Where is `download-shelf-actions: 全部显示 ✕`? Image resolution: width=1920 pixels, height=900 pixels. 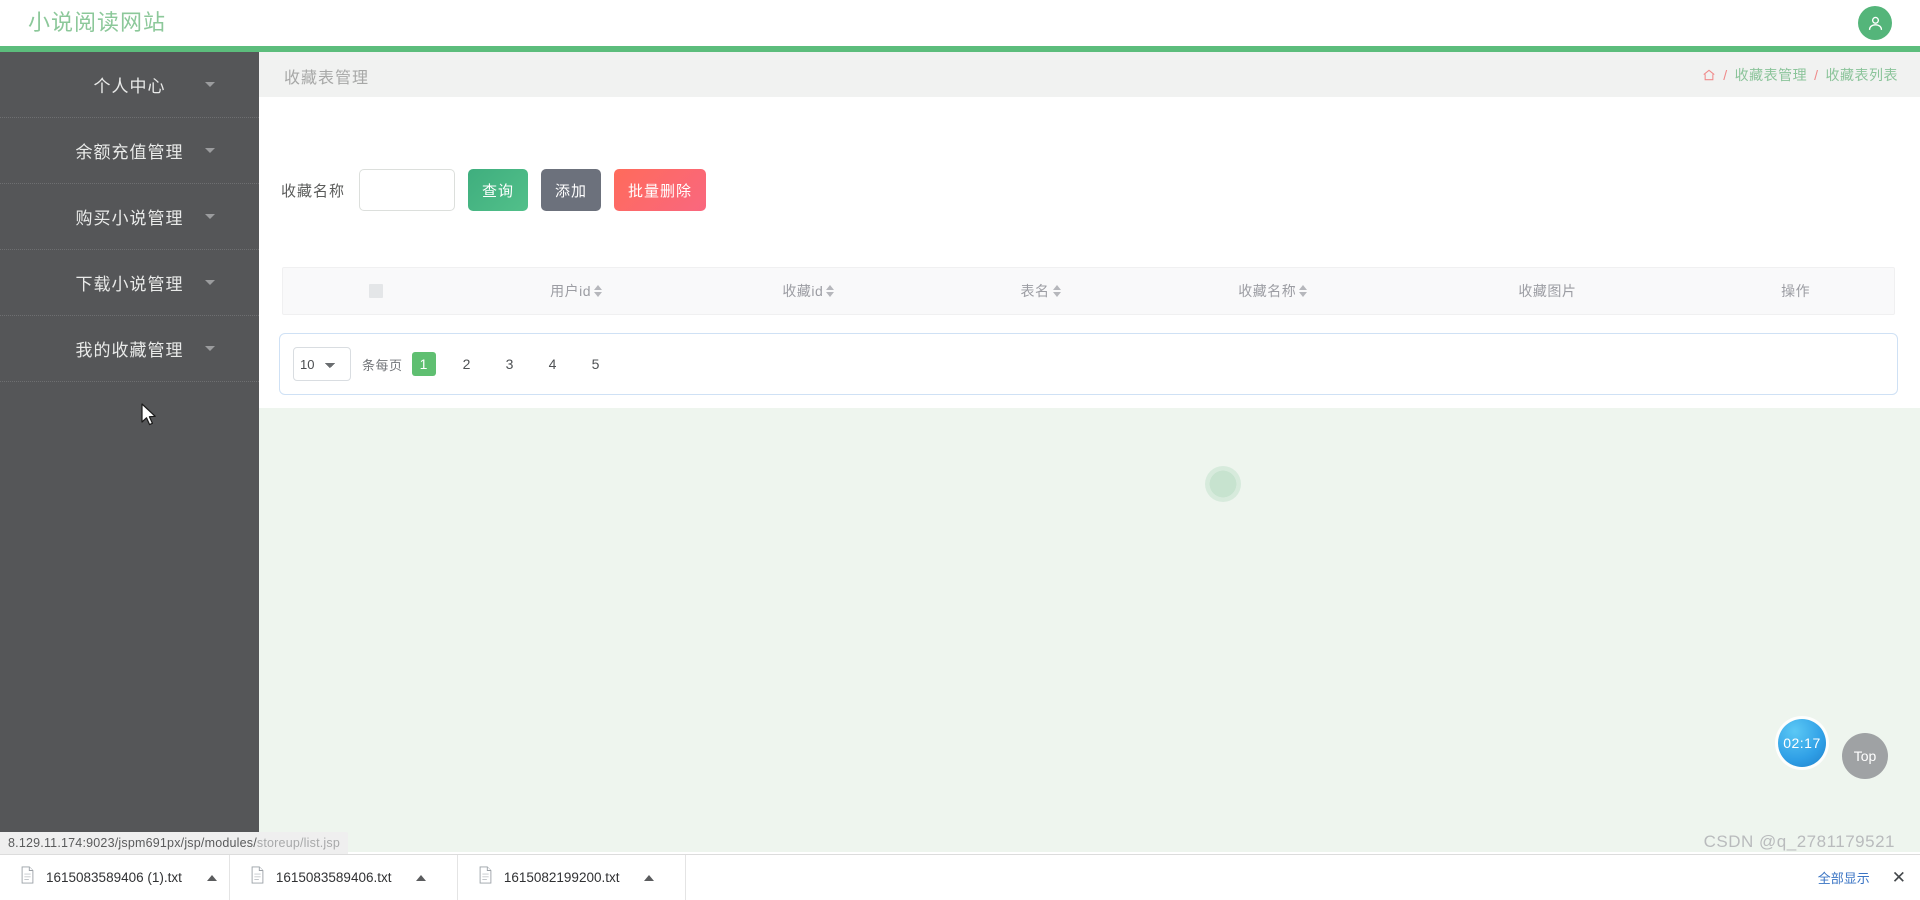 download-shelf-actions: 全部显示 ✕ is located at coordinates (1862, 877).